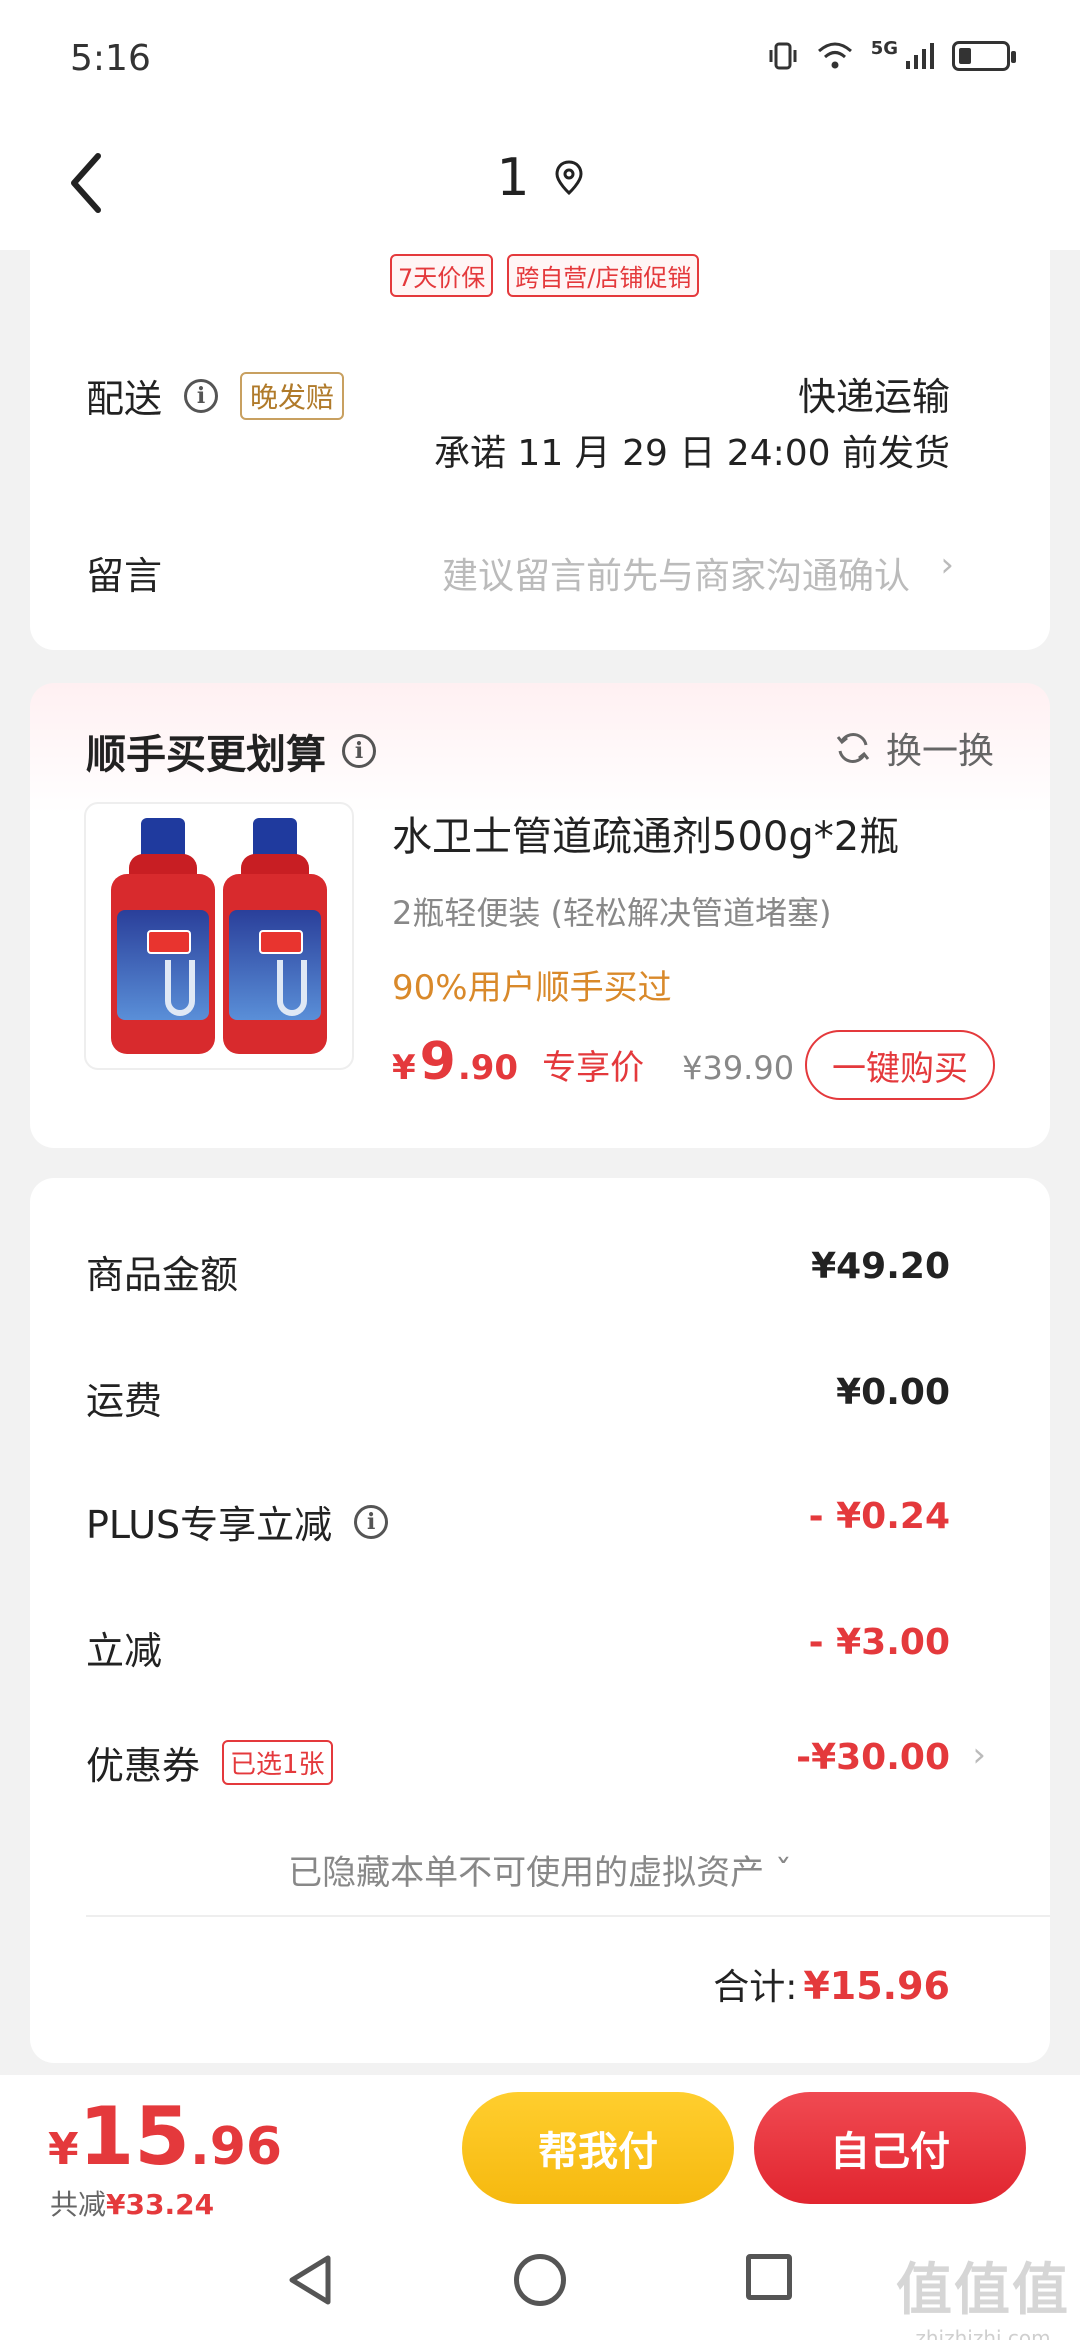 The width and height of the screenshot is (1080, 2340). I want to click on bundle-info-icon: i, so click(359, 751).